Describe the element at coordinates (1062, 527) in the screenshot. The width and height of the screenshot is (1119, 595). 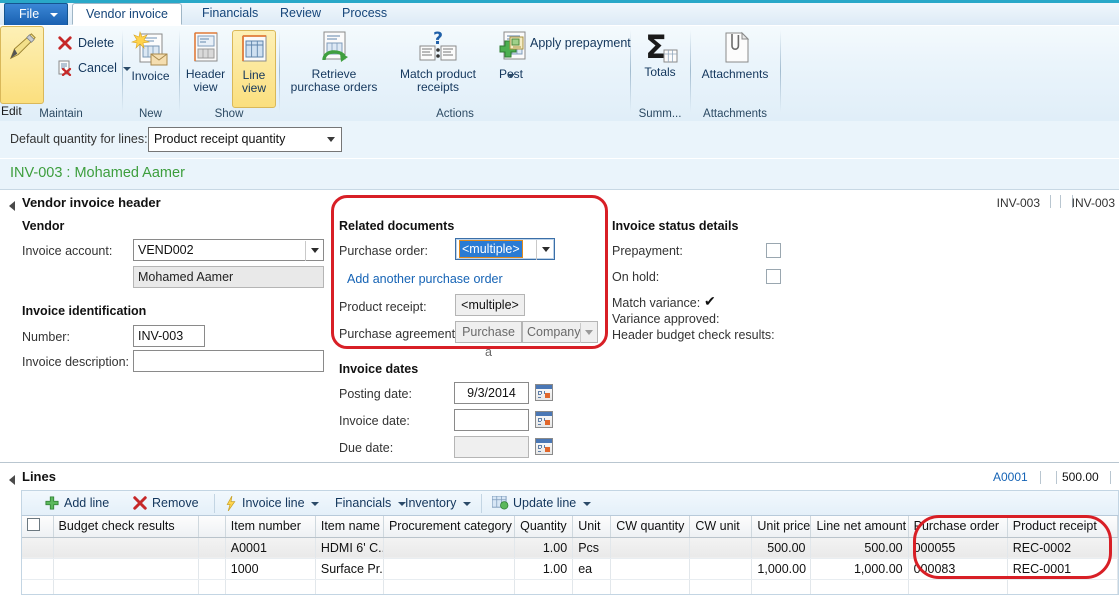
I see `col-product-receipt: Product receipt` at that location.